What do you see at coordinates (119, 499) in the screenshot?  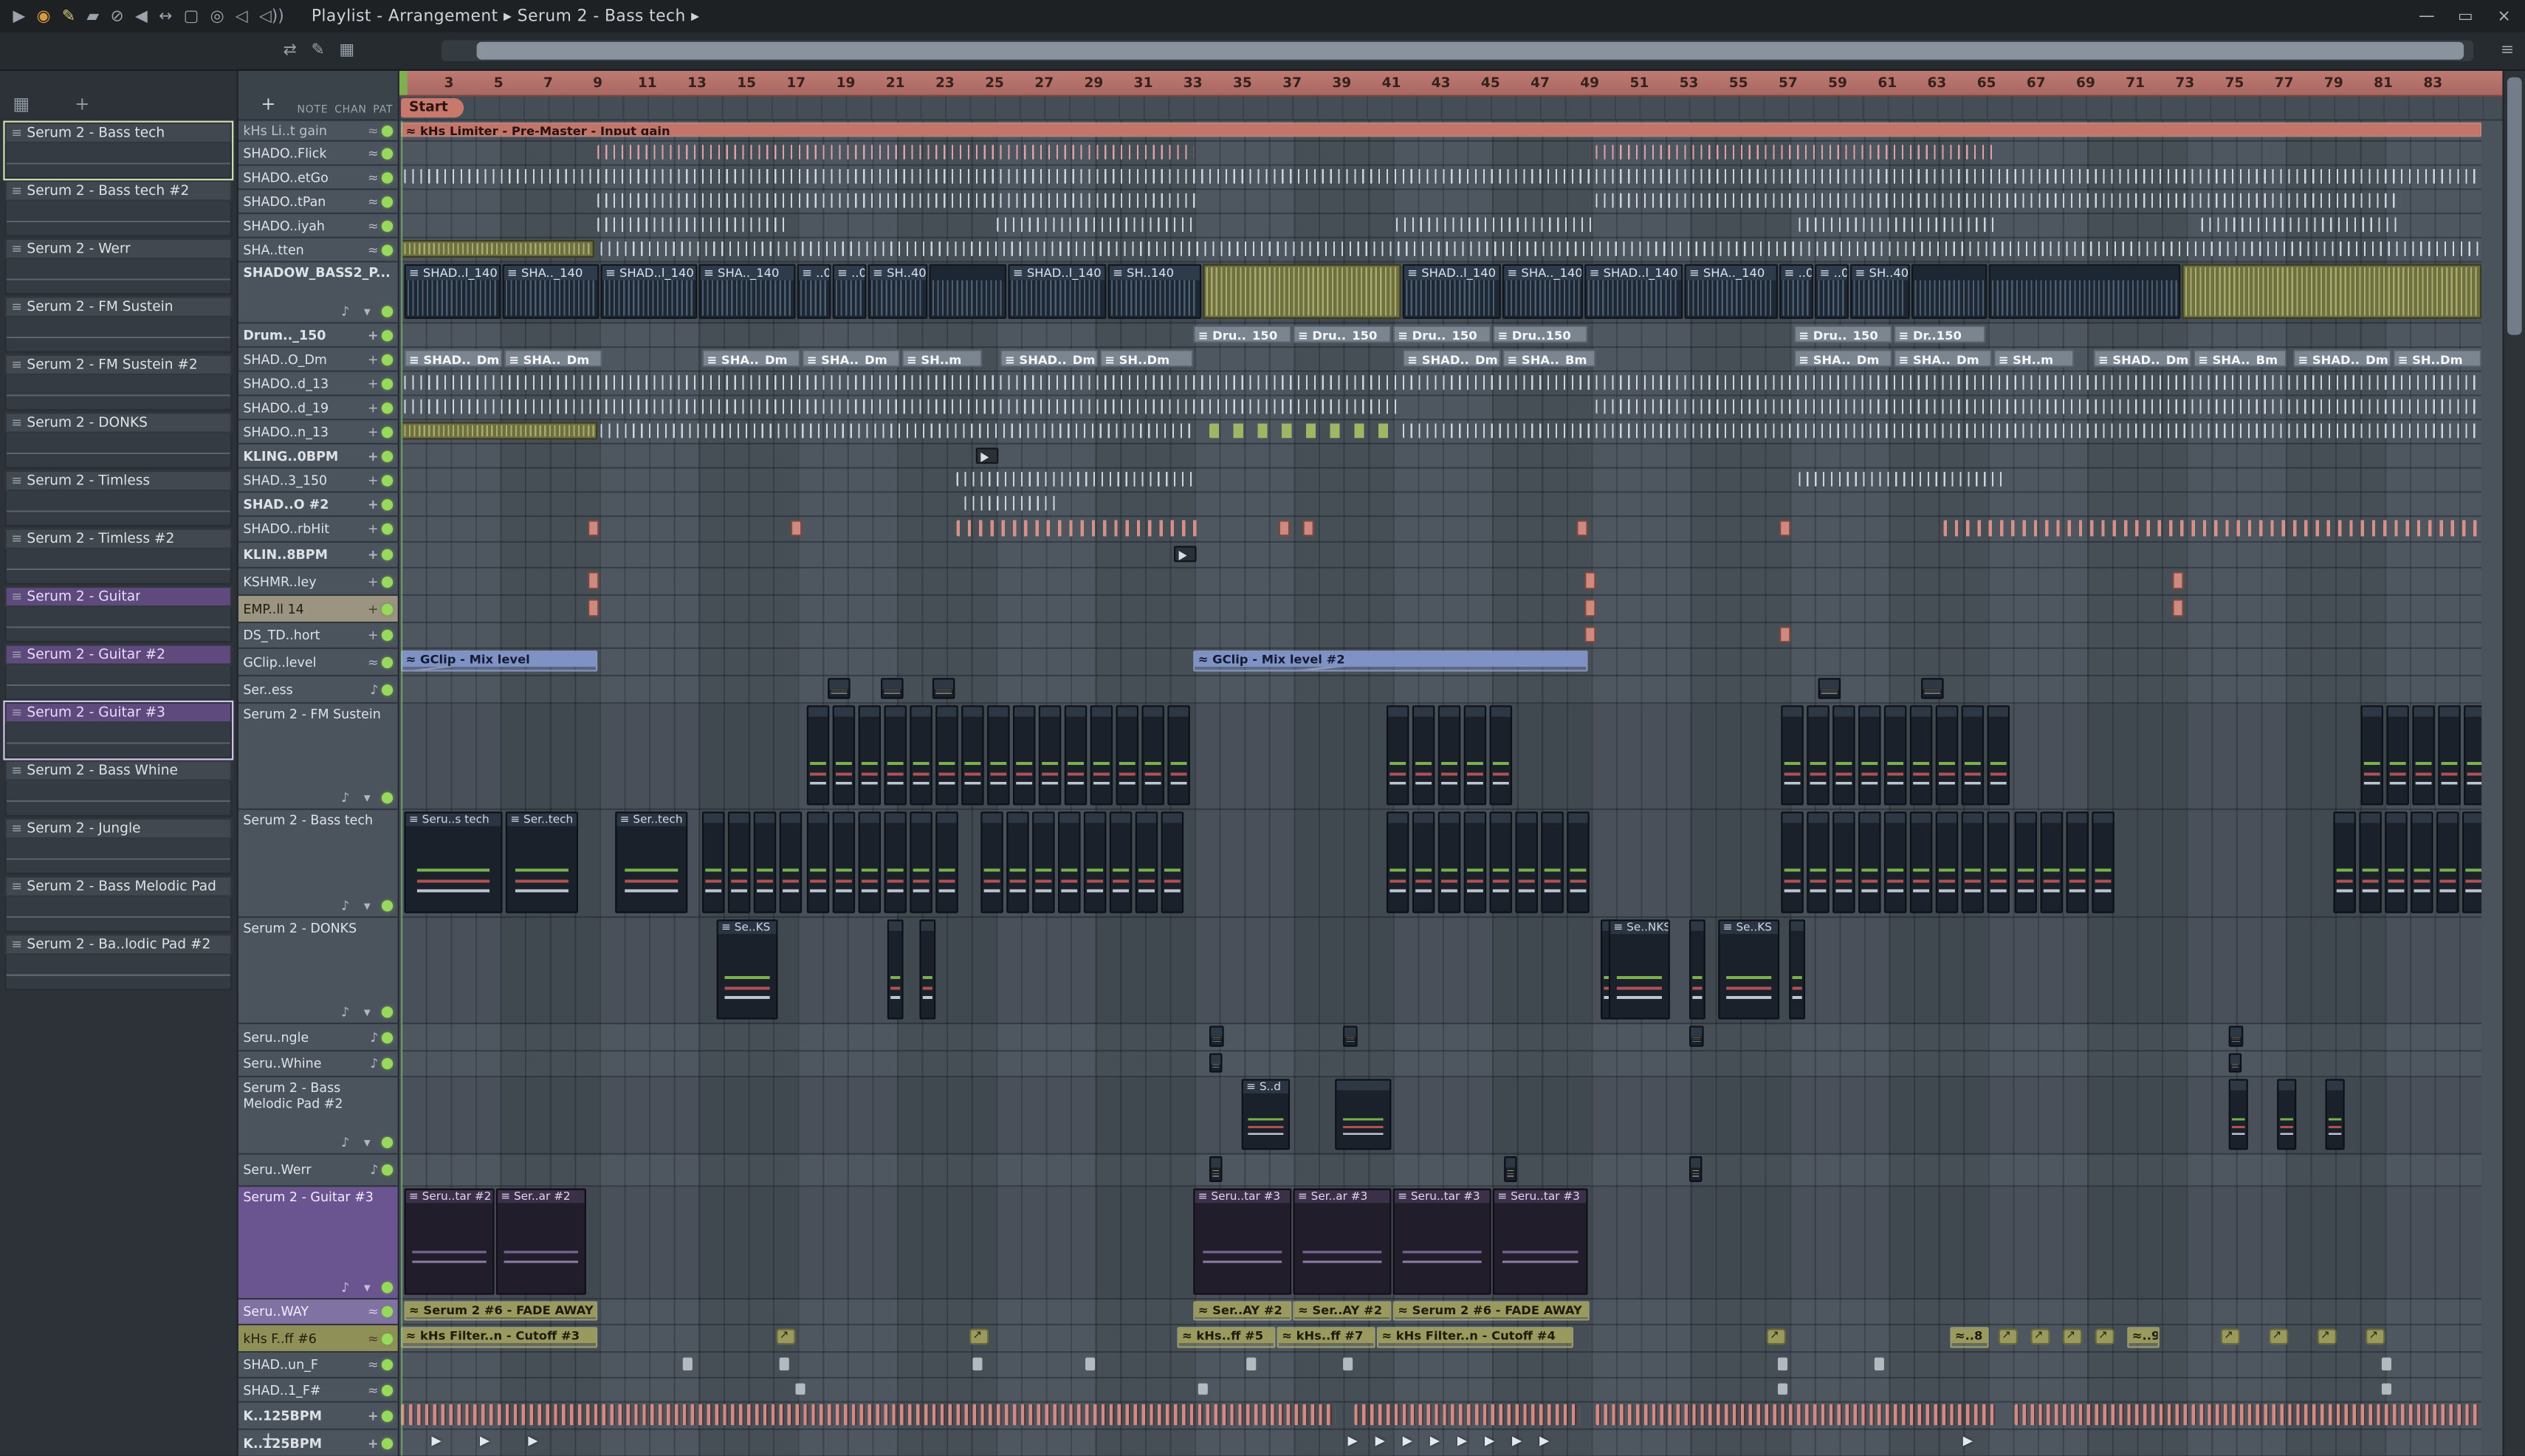 I see `pattern-item: ≡ Serum 2 - Timless` at bounding box center [119, 499].